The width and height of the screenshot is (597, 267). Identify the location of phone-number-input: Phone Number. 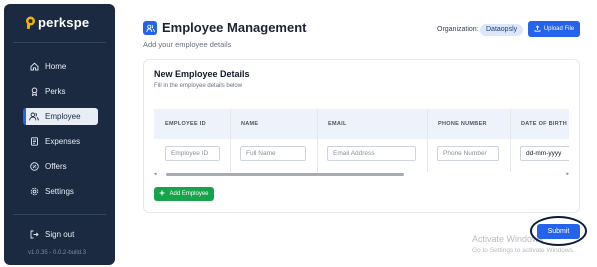
(468, 153).